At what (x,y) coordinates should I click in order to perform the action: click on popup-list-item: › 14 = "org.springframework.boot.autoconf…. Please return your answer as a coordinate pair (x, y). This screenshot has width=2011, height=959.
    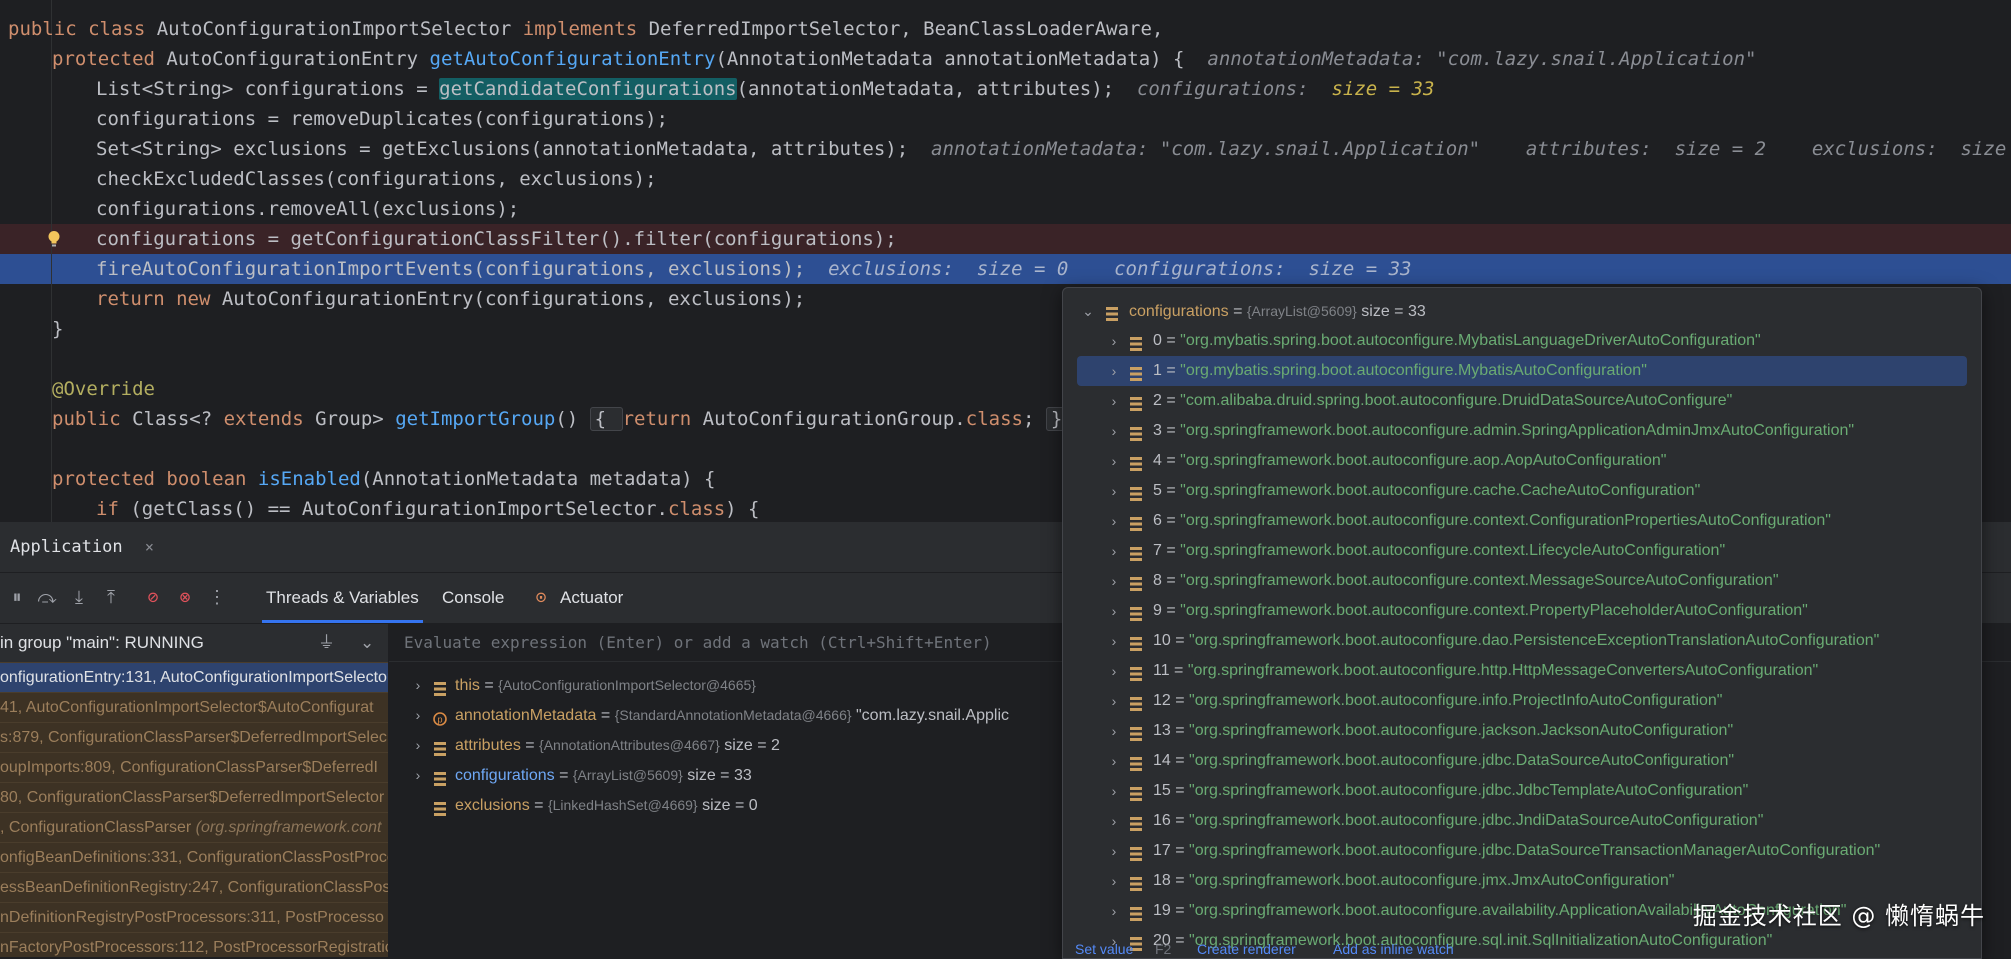
    Looking at the image, I should click on (1522, 761).